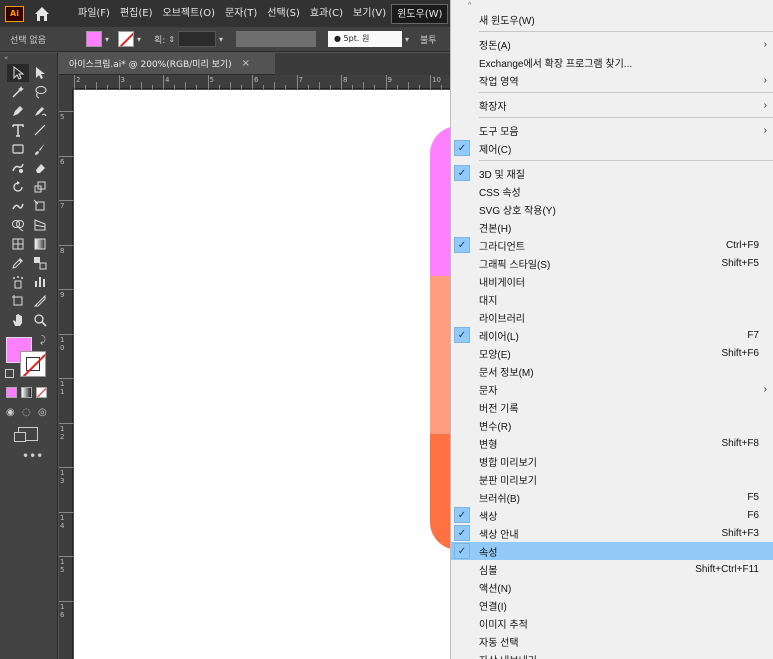  I want to click on stroke-swatch, so click(126, 39).